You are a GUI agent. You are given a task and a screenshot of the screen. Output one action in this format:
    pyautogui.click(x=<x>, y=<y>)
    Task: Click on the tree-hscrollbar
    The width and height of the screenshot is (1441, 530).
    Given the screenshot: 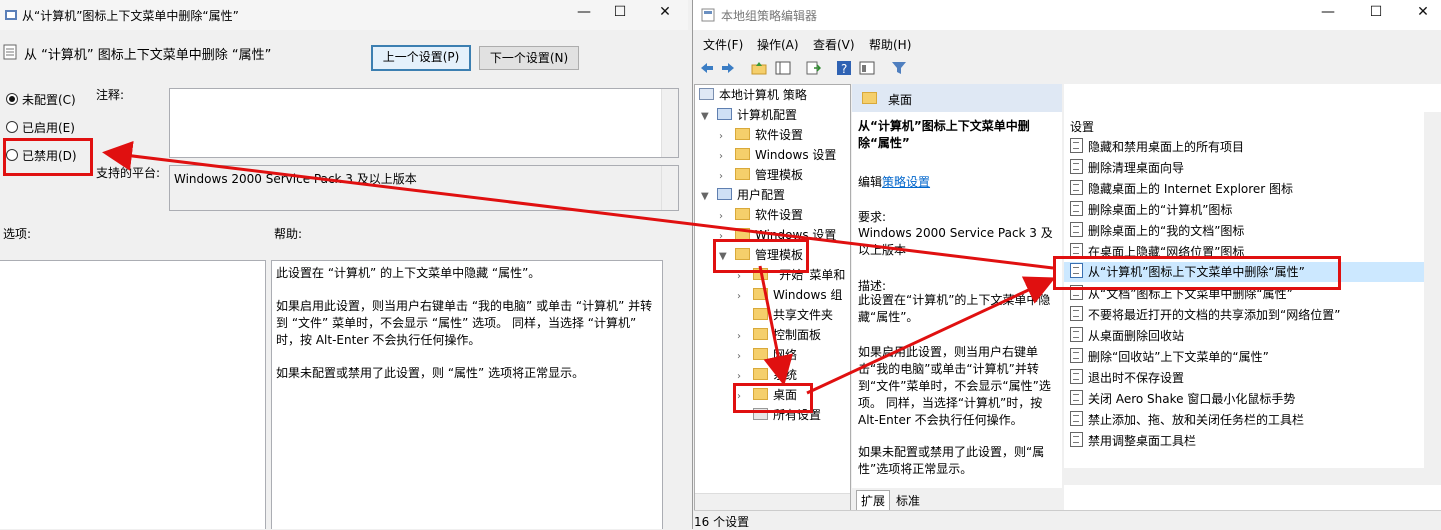 What is the action you would take?
    pyautogui.click(x=772, y=502)
    